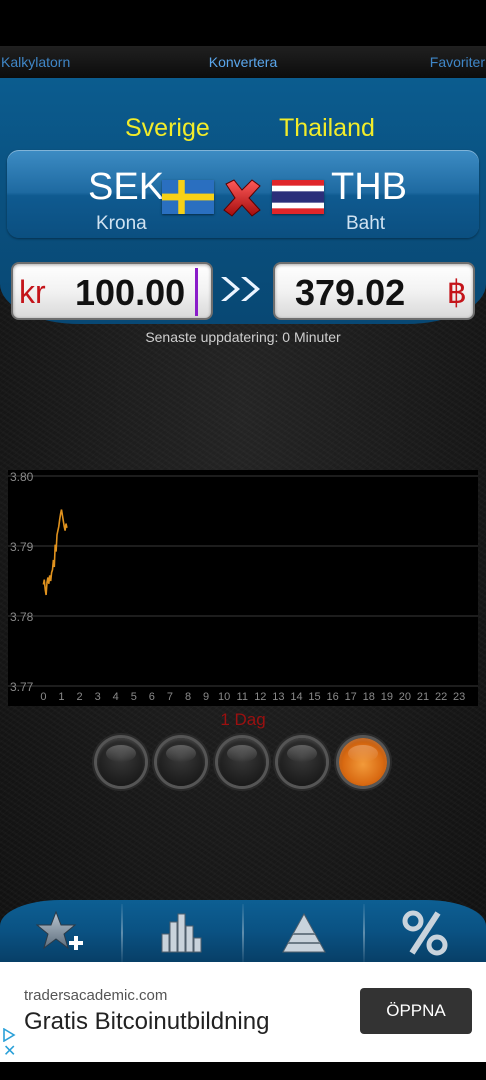 Image resolution: width=486 pixels, height=1080 pixels. I want to click on chart-x-tick-label: 21, so click(423, 697).